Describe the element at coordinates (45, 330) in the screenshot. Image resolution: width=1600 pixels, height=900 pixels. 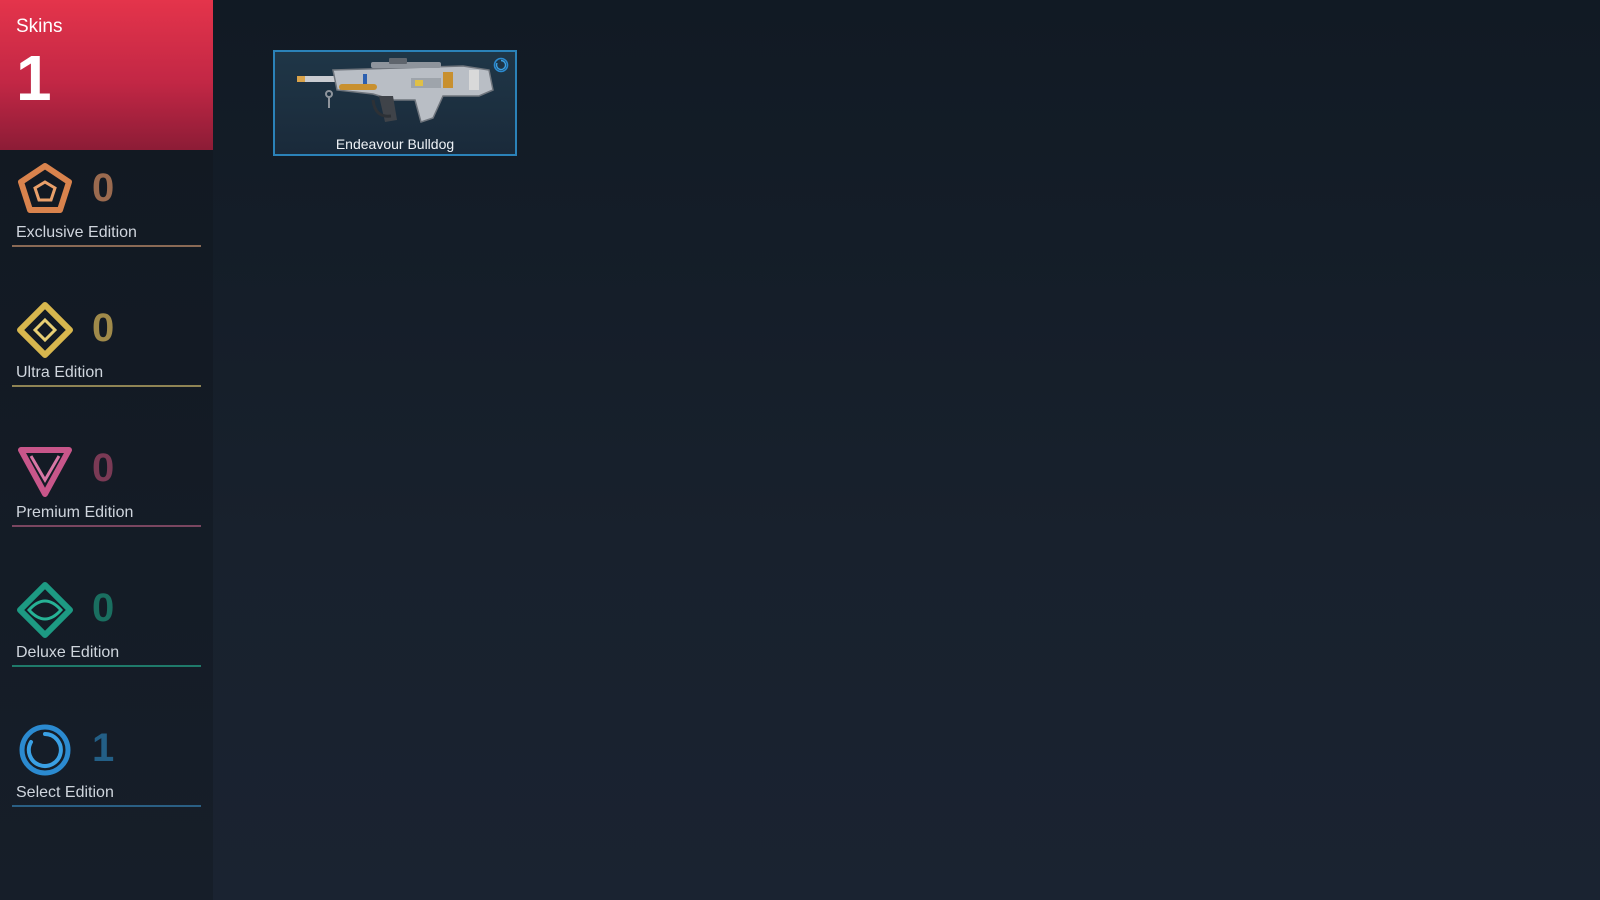
I see `ultra-edition-icon` at that location.